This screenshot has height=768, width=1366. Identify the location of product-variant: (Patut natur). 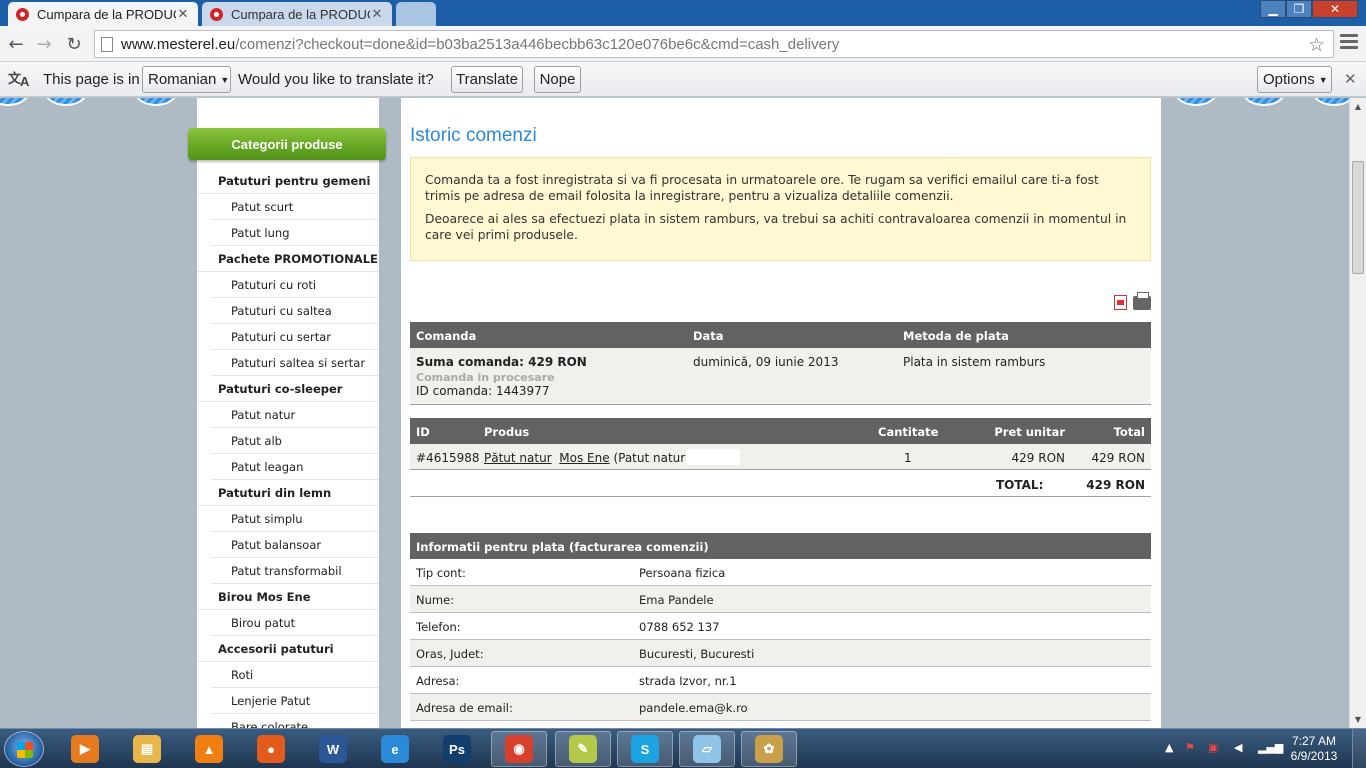
(651, 458).